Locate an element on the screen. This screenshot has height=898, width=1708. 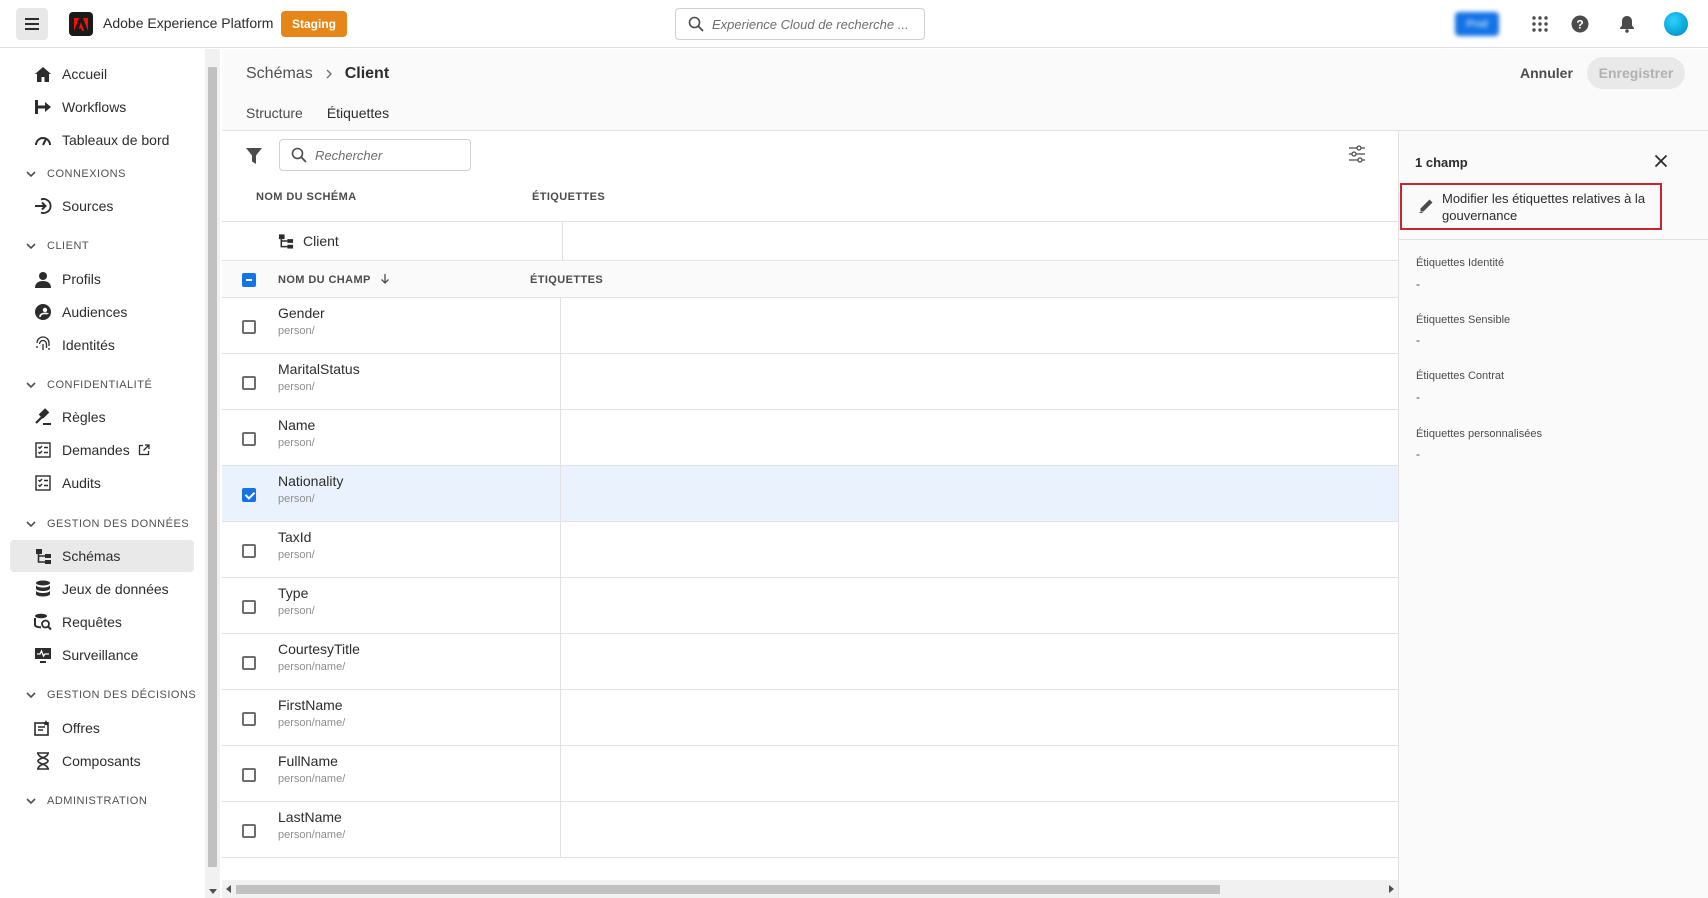
nav-item-accueil: Accueil is located at coordinates (102, 74).